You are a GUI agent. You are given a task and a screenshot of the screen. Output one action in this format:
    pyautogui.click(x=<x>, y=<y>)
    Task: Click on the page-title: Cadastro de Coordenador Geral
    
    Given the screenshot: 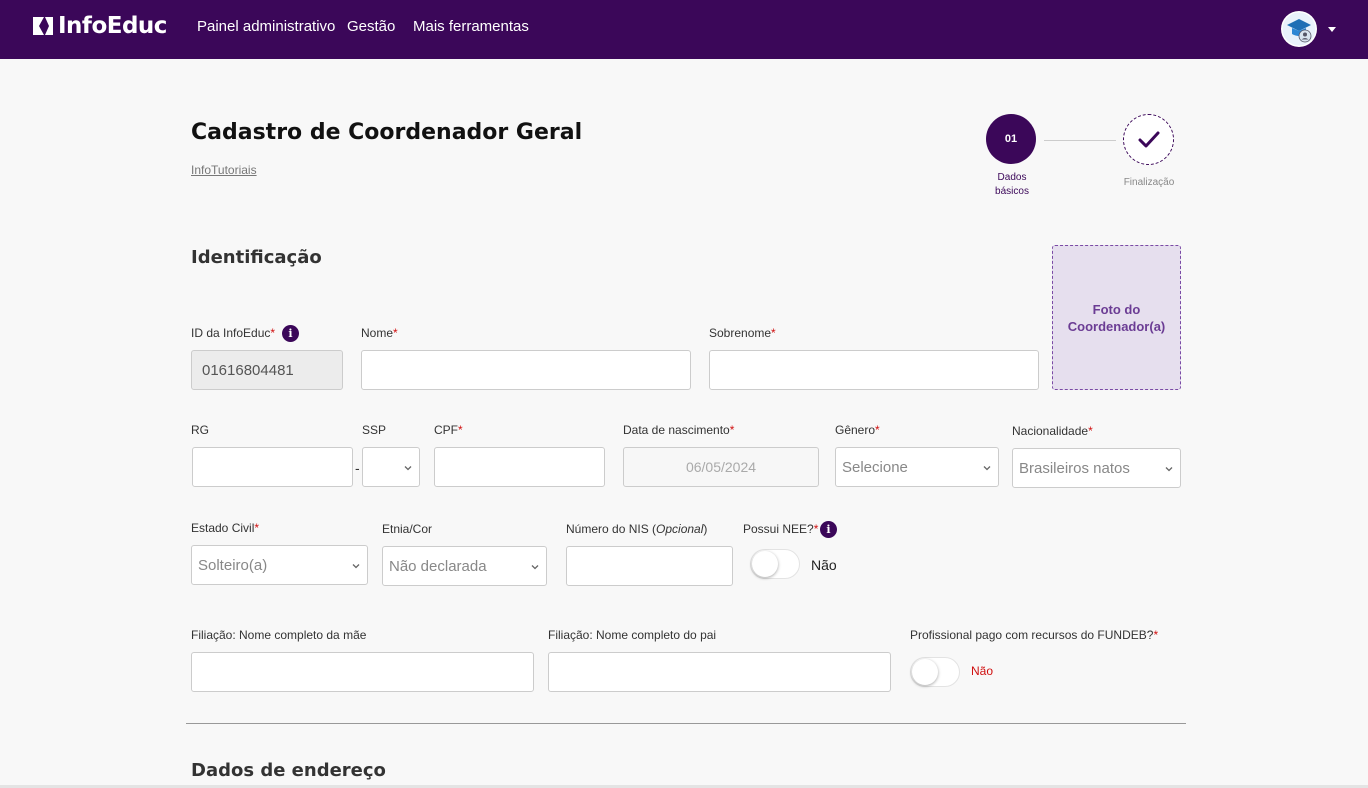 What is the action you would take?
    pyautogui.click(x=387, y=132)
    